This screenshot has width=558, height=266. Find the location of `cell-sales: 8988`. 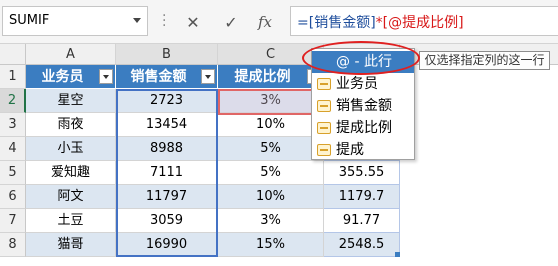

cell-sales: 8988 is located at coordinates (167, 149).